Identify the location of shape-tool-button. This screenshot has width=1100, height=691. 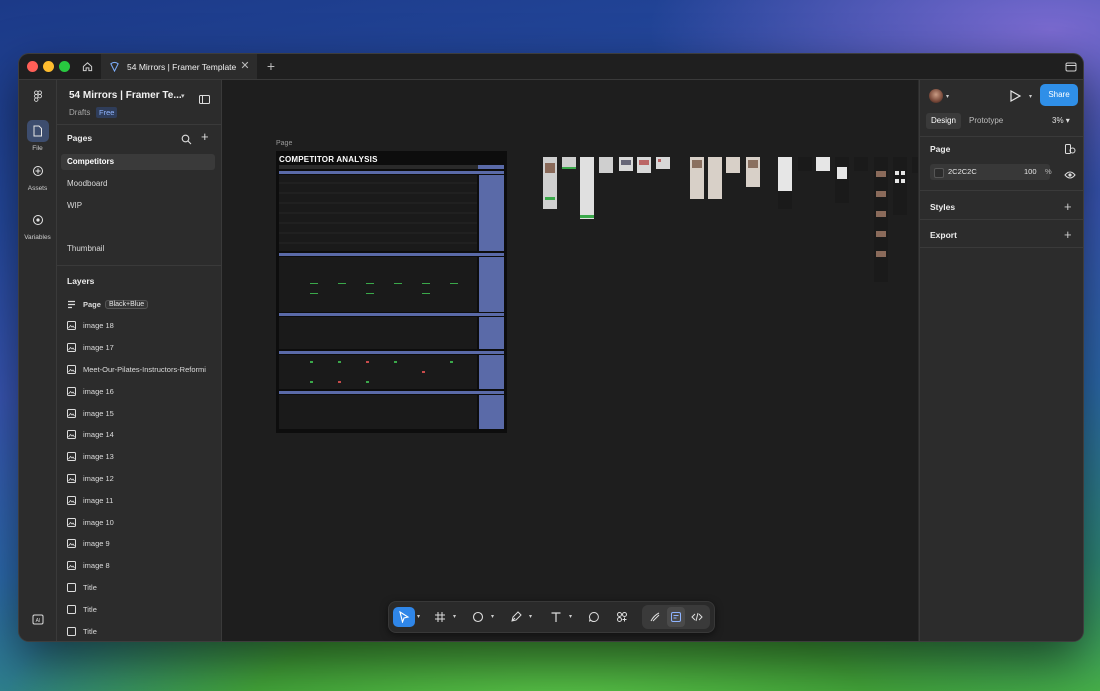
(478, 617).